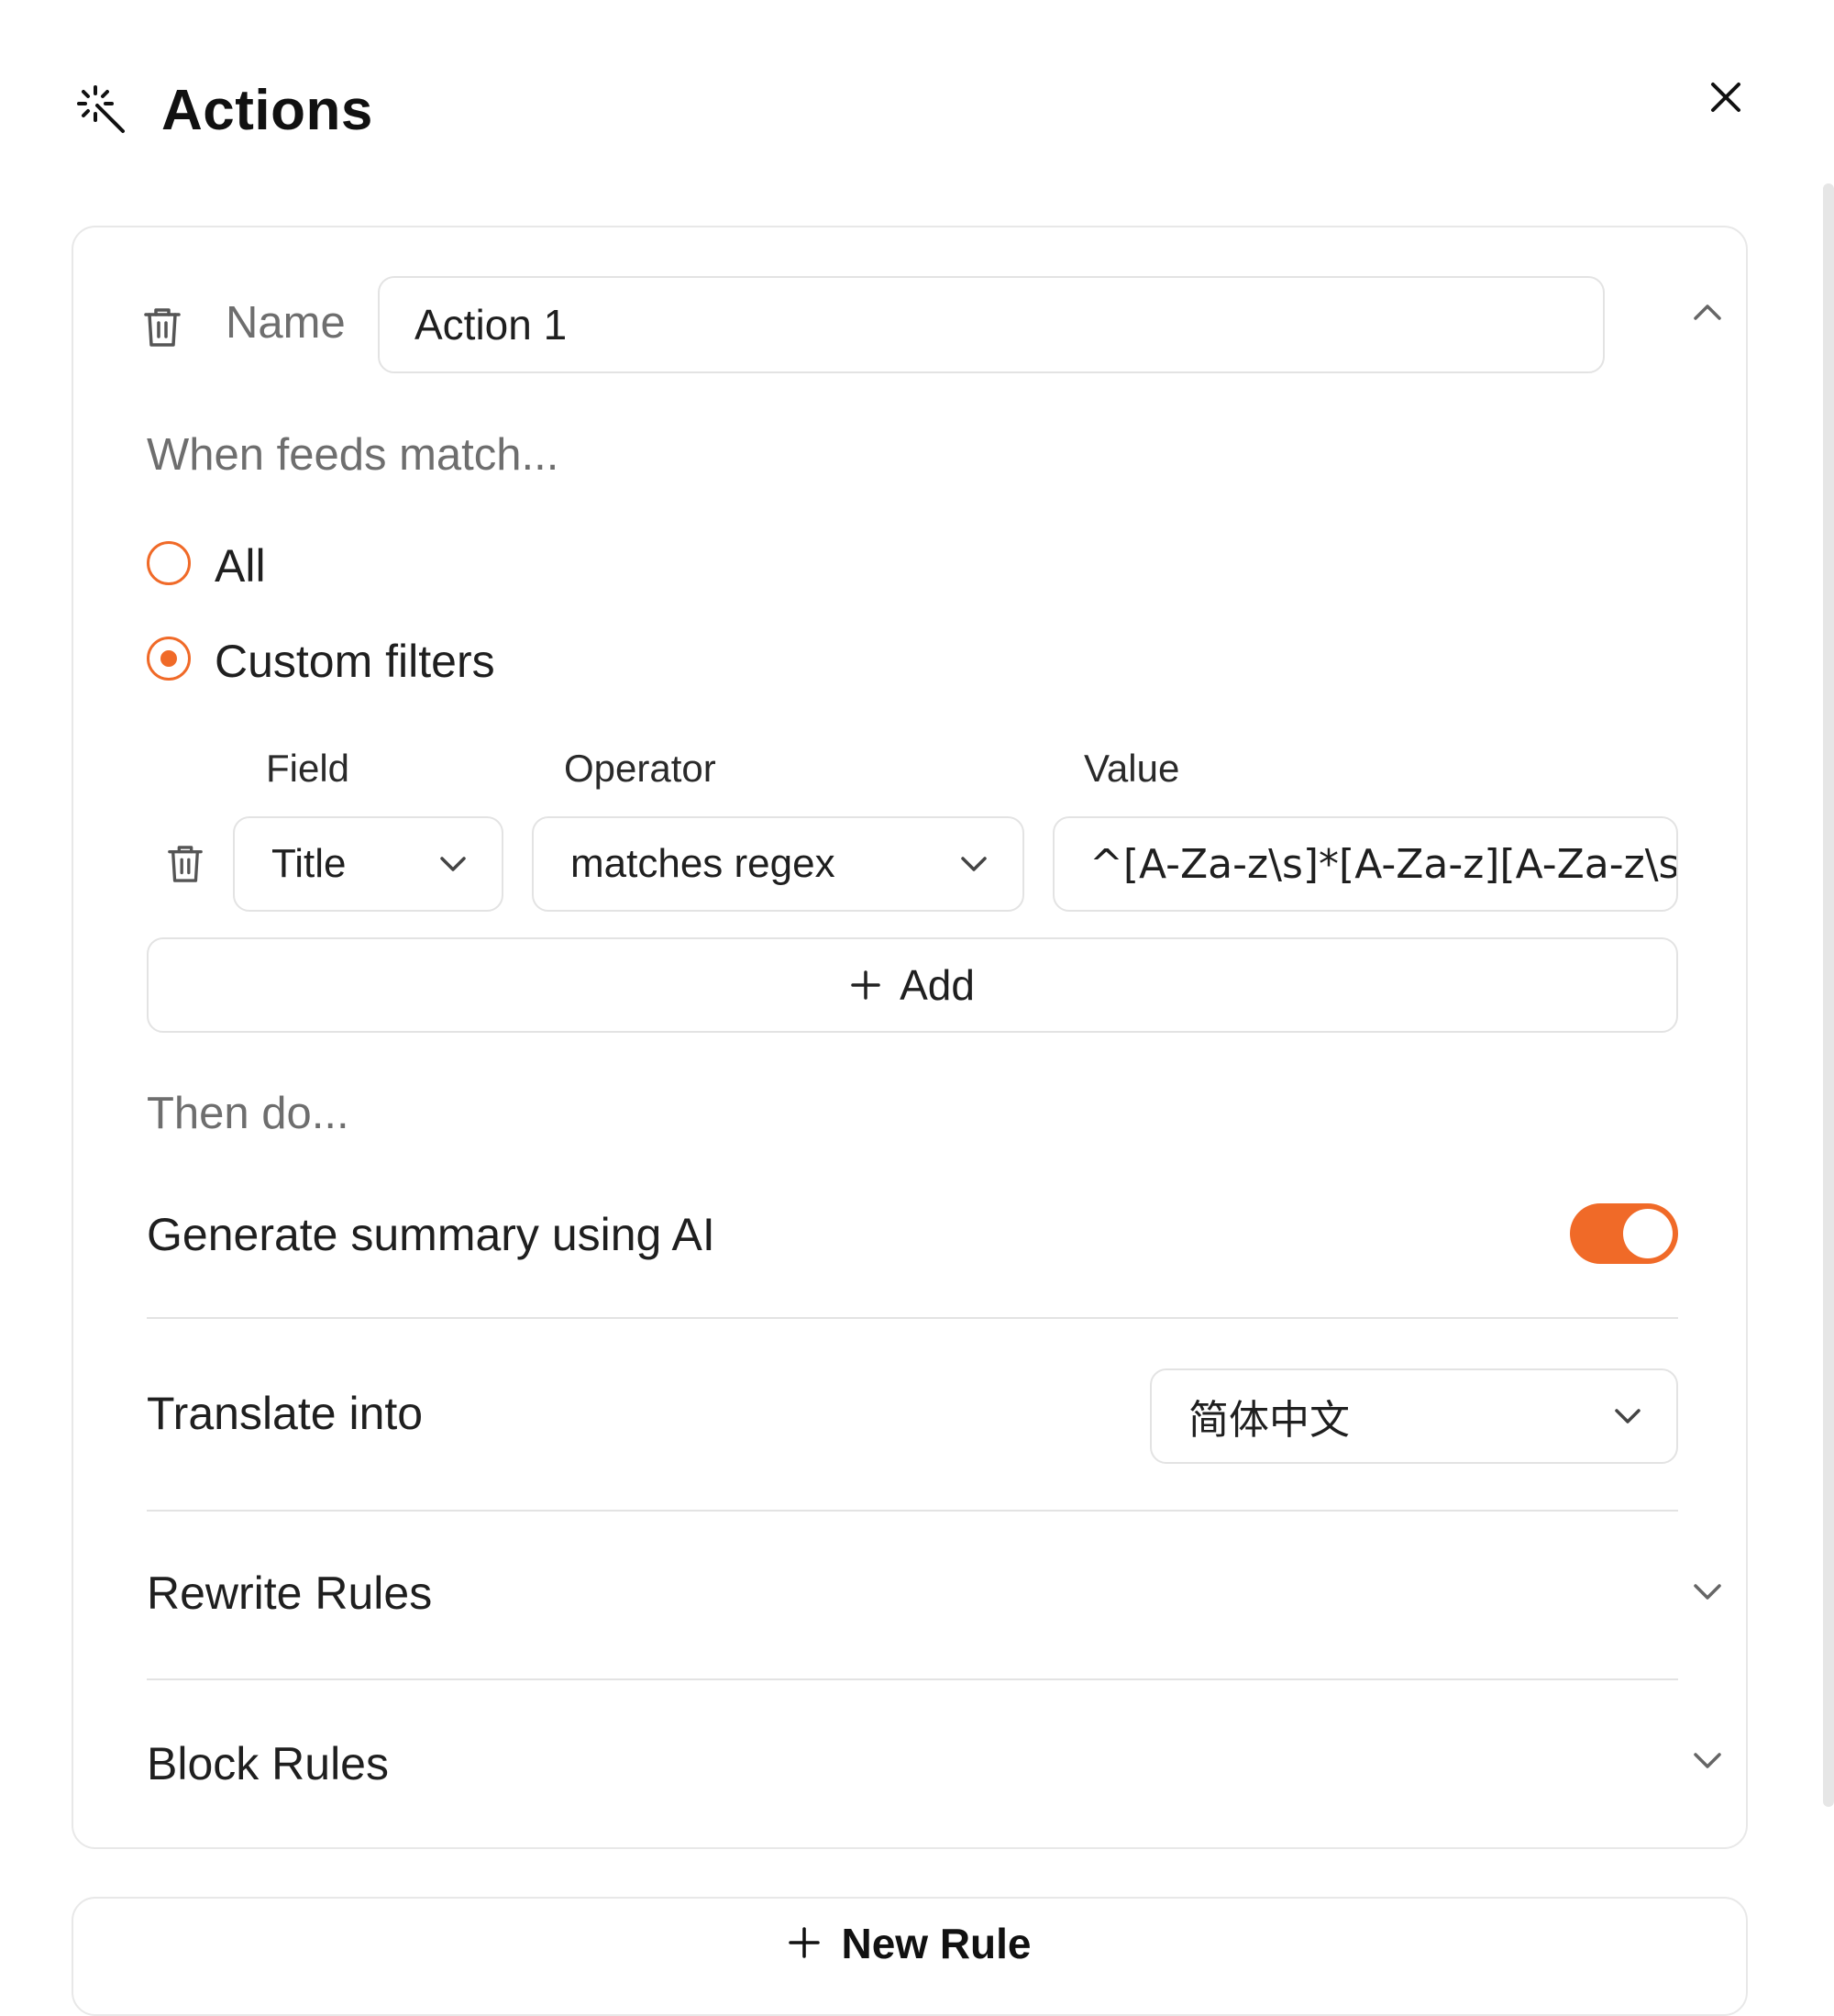 The width and height of the screenshot is (1834, 2016). I want to click on field-select-value: Title, so click(309, 863).